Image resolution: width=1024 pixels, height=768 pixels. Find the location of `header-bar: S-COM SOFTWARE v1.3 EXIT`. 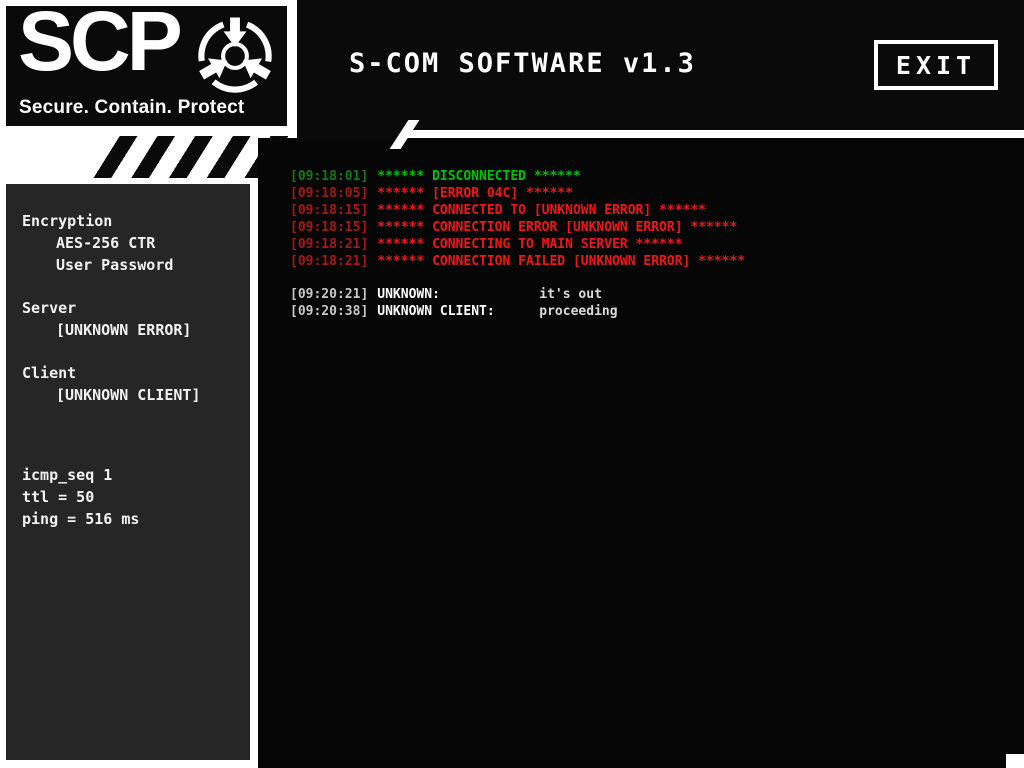

header-bar: S-COM SOFTWARE v1.3 EXIT is located at coordinates (660, 65).